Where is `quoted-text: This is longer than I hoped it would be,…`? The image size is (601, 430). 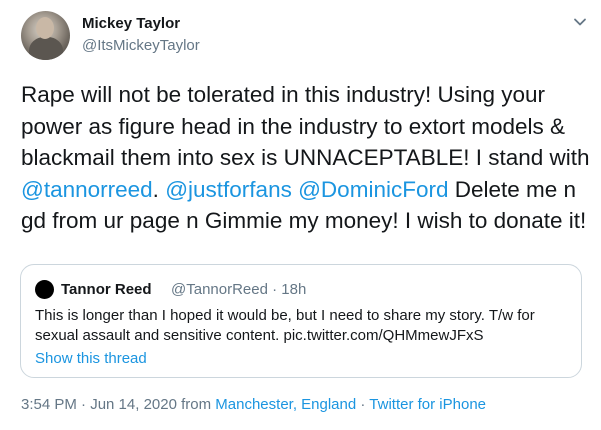
quoted-text: This is longer than I hoped it would be,… is located at coordinates (285, 325).